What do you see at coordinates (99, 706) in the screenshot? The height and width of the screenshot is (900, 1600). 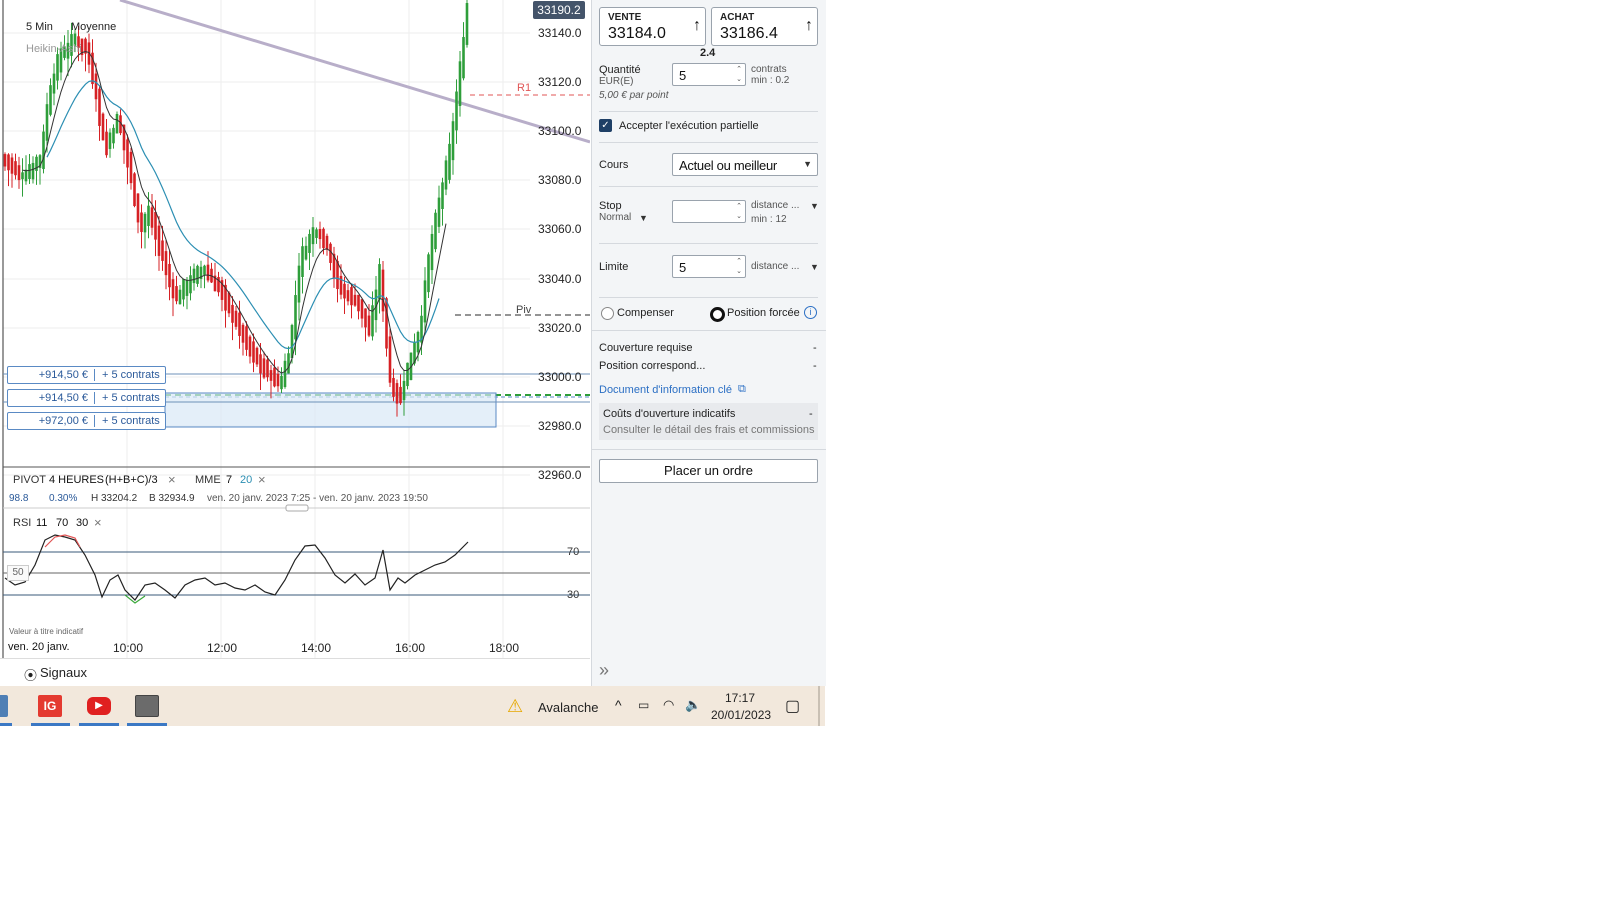 I see `youtube-icon: ▶` at bounding box center [99, 706].